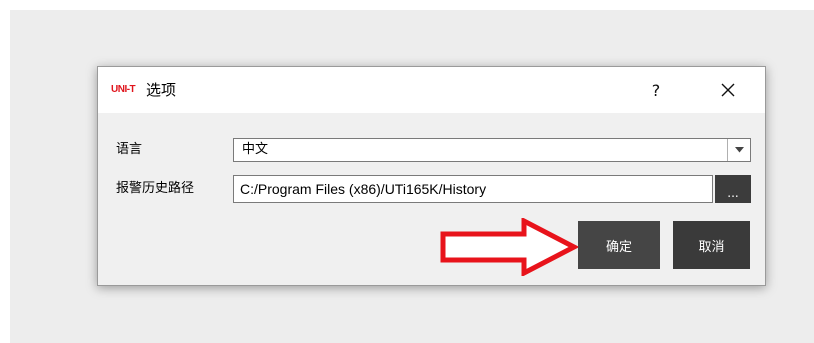 The width and height of the screenshot is (814, 343). I want to click on dropdown-arrow, so click(738, 150).